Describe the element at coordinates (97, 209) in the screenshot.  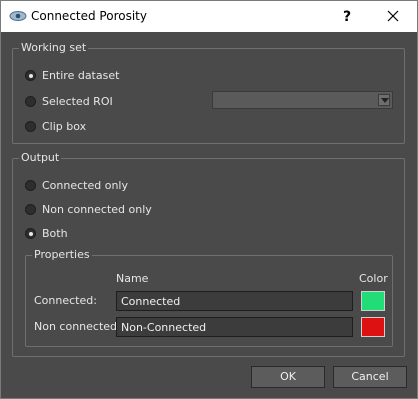
I see `radio-label: Non connected only` at that location.